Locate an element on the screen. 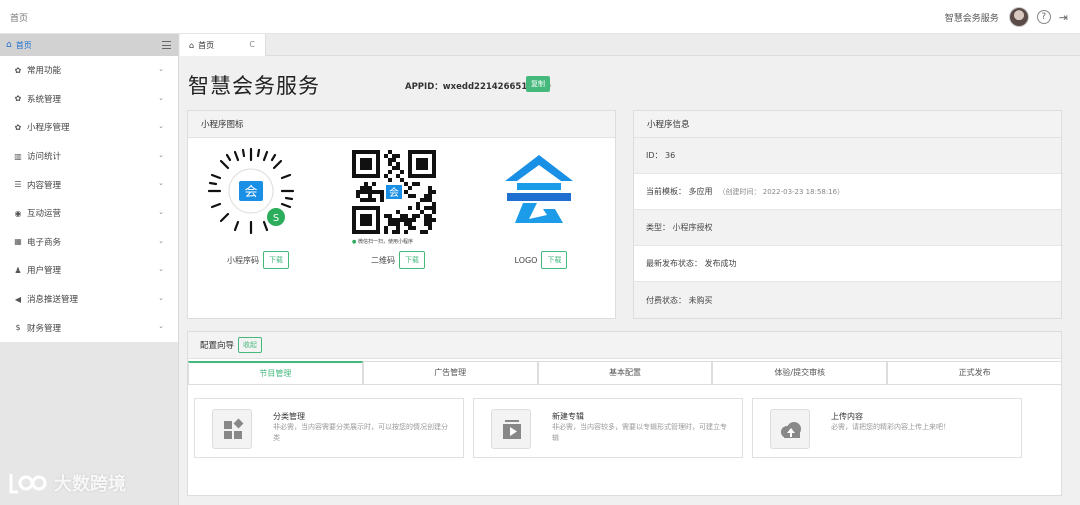  card-album: 新建专辑 非必需，当内容较多，需要以专辑形式管理时，可建立专辑 is located at coordinates (608, 428).